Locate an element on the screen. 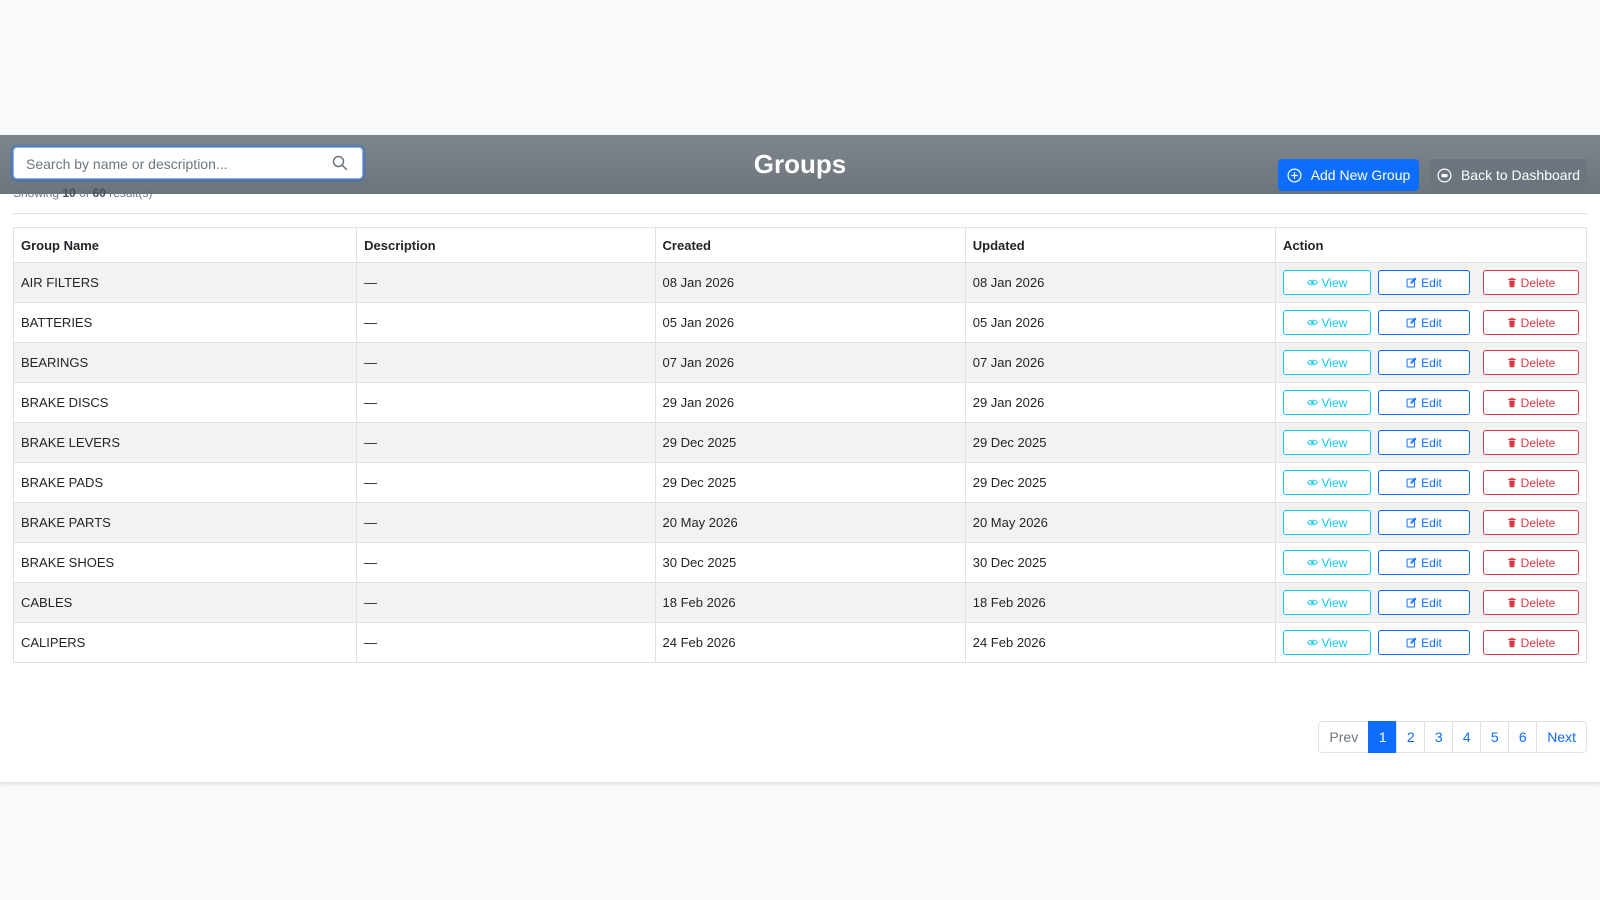 Image resolution: width=1600 pixels, height=900 pixels. pagination-next: Next is located at coordinates (1561, 737).